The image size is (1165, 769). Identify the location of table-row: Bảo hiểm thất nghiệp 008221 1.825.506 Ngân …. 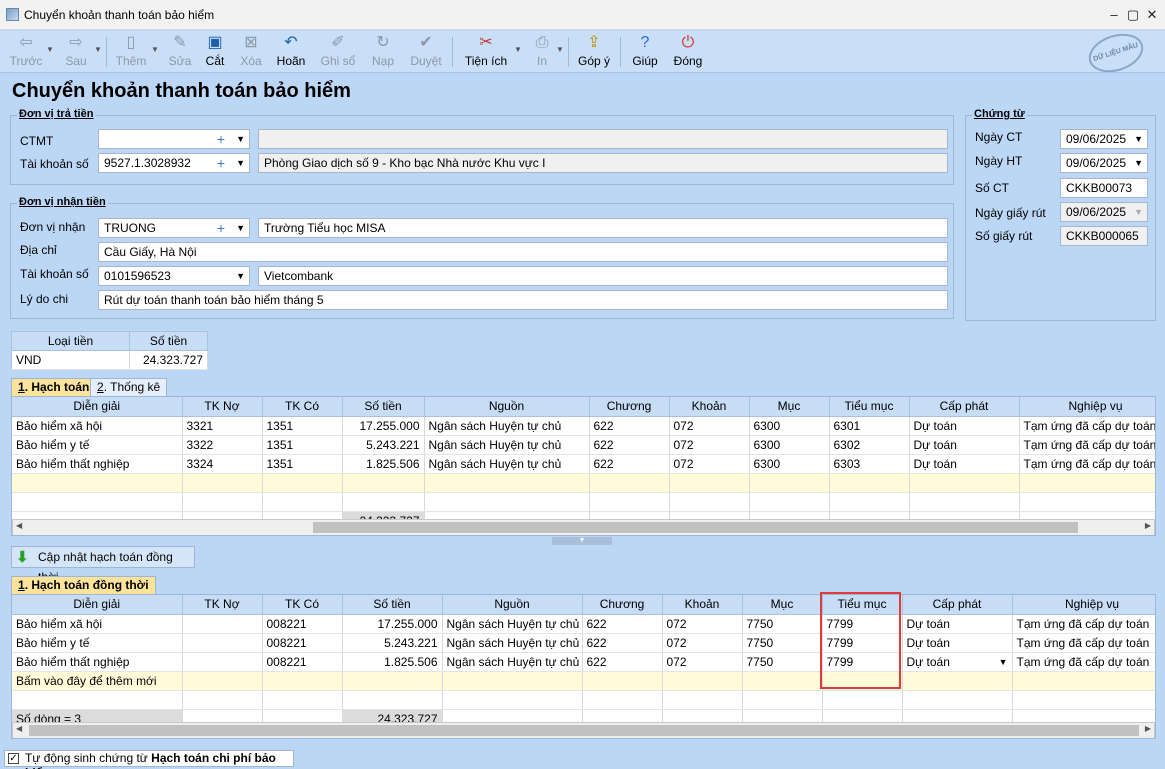
(583, 662).